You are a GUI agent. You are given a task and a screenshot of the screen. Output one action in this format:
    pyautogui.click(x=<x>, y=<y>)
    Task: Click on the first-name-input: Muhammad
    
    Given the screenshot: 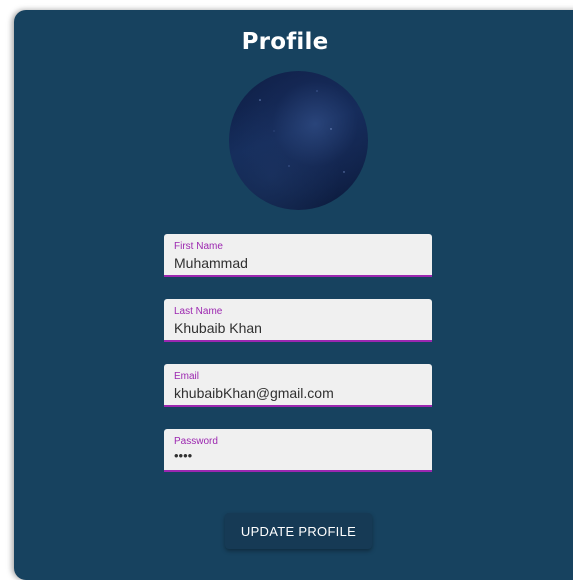 What is the action you would take?
    pyautogui.click(x=211, y=263)
    